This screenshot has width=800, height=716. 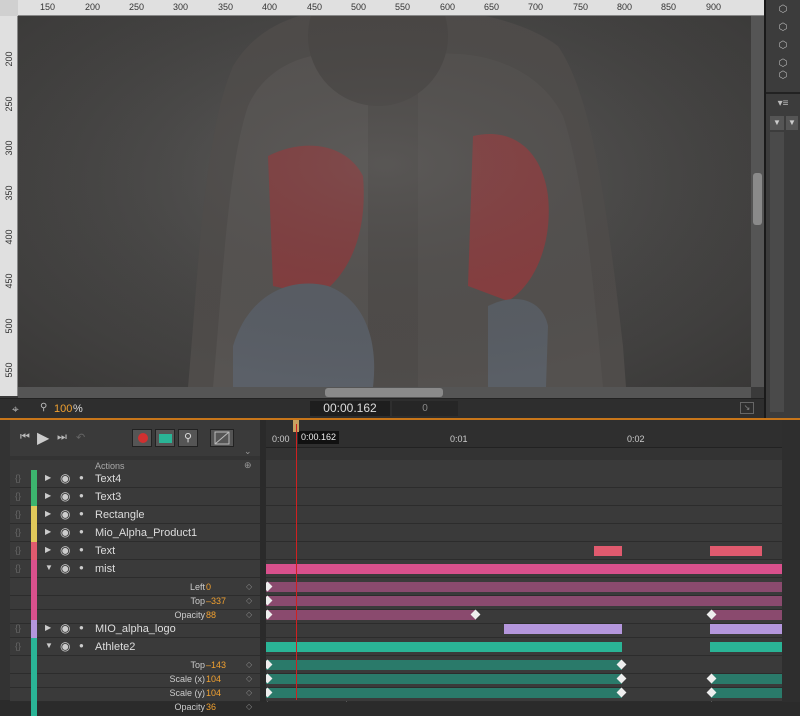 I want to click on layer-name: Text, so click(x=105, y=551).